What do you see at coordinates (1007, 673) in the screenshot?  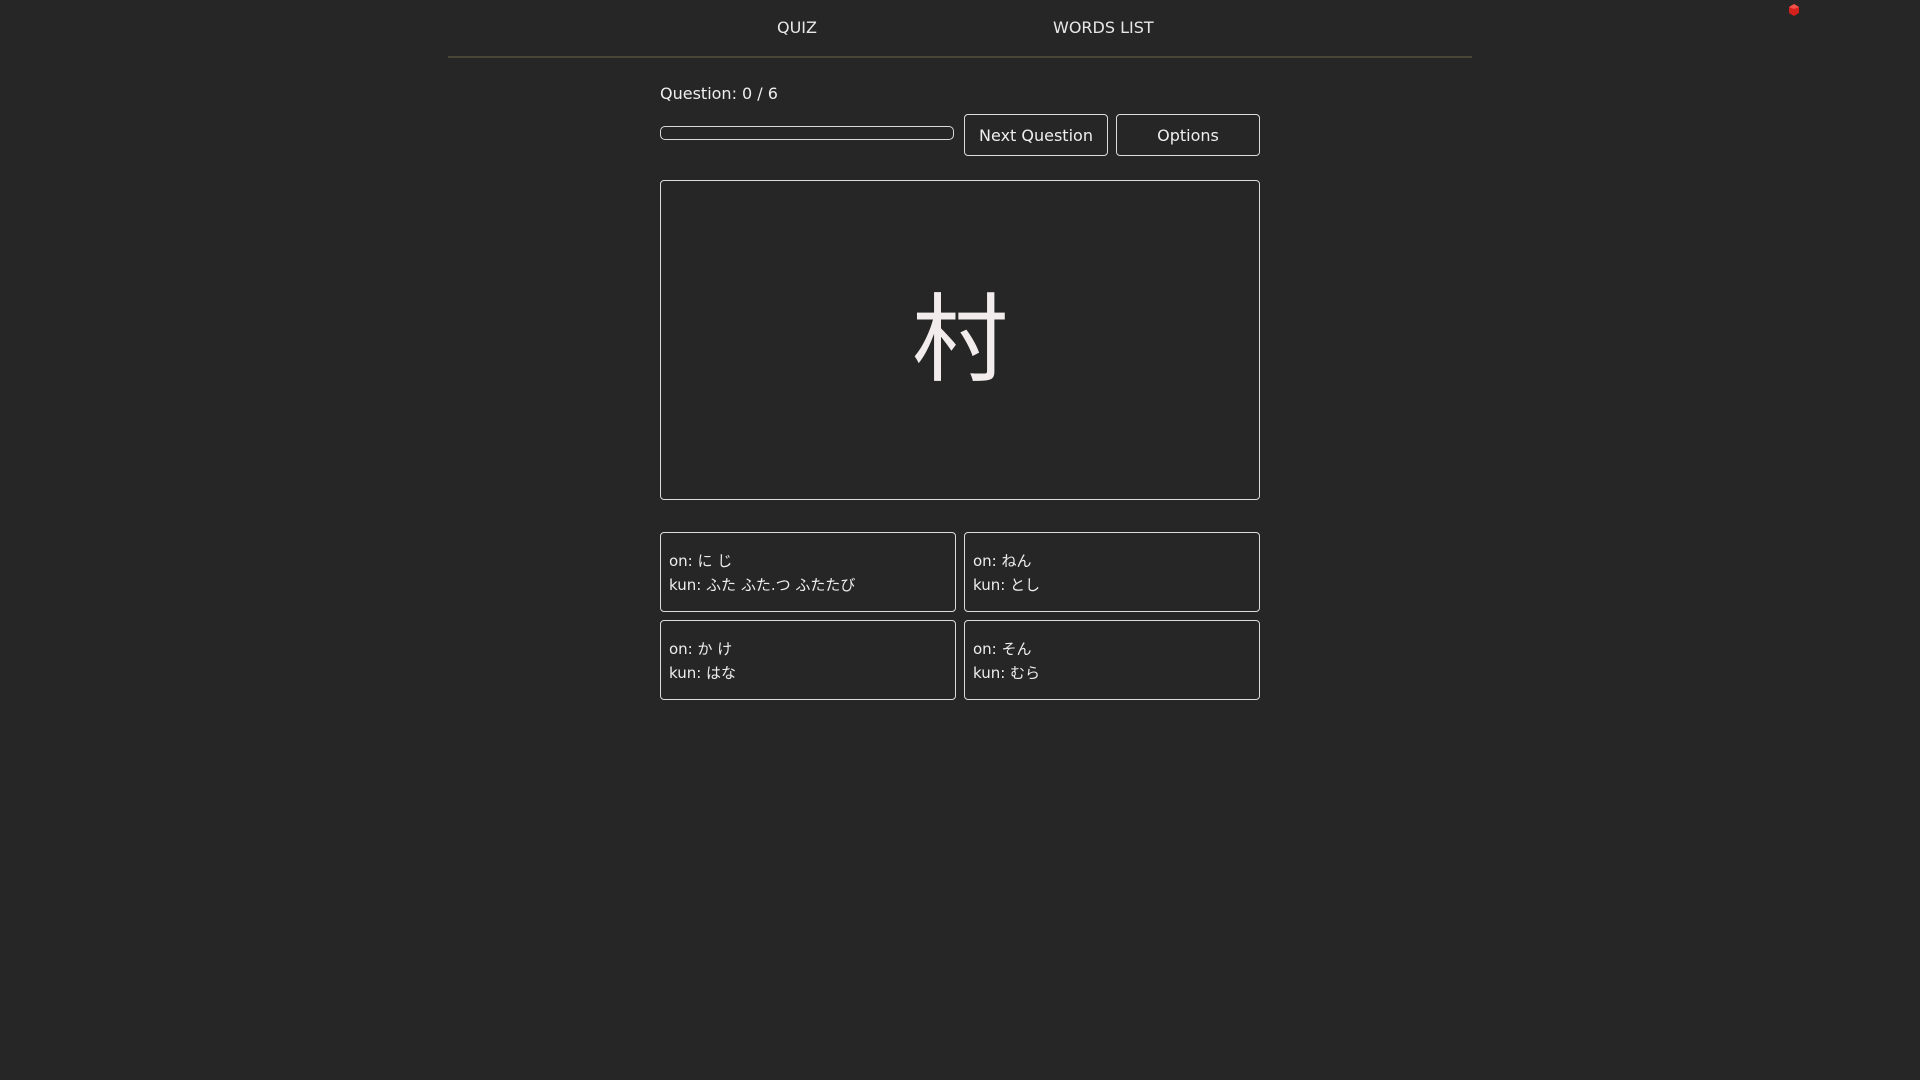 I see `answer-kun-reading: kun: むら` at bounding box center [1007, 673].